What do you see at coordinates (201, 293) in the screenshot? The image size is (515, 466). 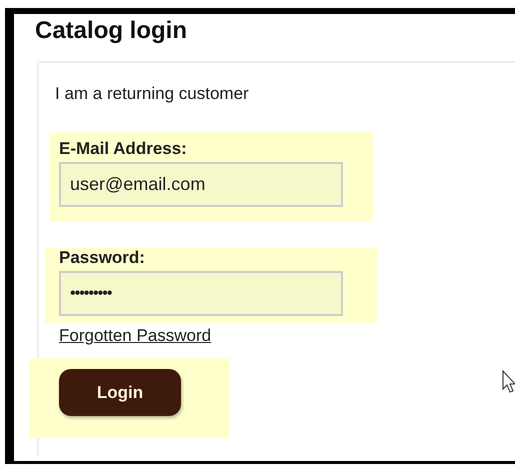 I see `input-field: •••••••••` at bounding box center [201, 293].